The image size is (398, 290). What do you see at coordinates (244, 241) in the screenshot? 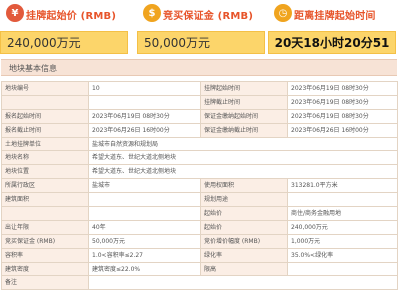
I see `bid-increment-key: 竞价增价幅度 (RMB)` at bounding box center [244, 241].